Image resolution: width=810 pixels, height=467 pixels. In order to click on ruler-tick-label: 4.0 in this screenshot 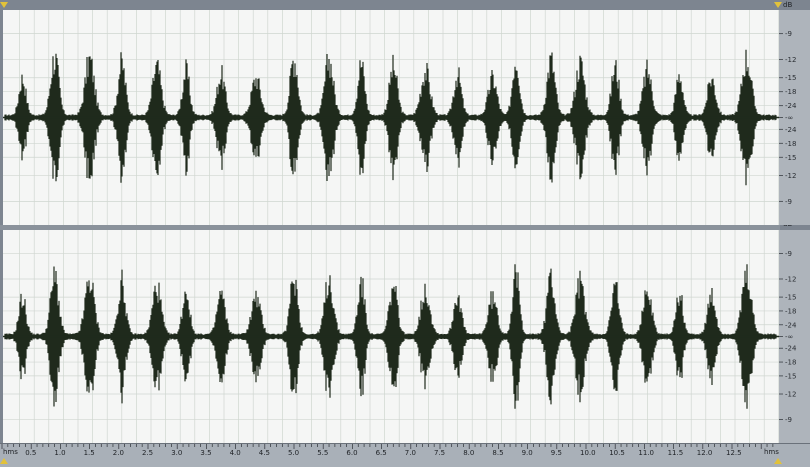, I will do `click(235, 453)`.